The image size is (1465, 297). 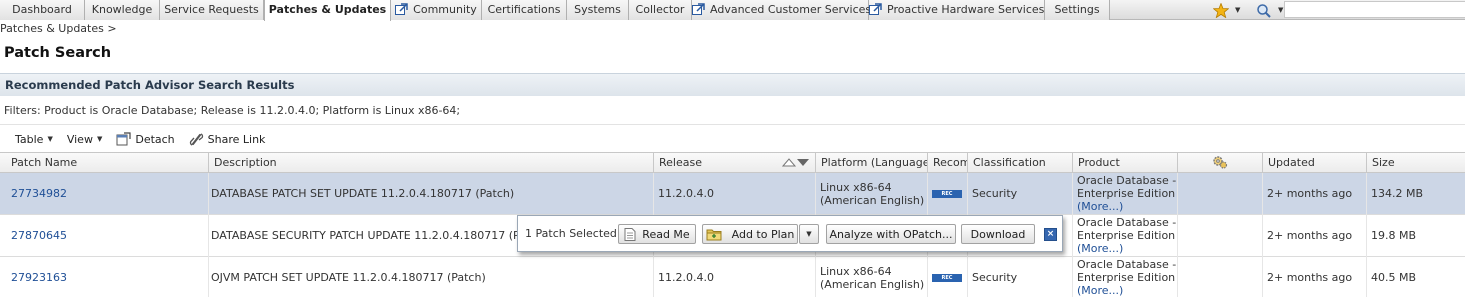 I want to click on add-to-plan-button: Add to Plan, so click(x=750, y=234).